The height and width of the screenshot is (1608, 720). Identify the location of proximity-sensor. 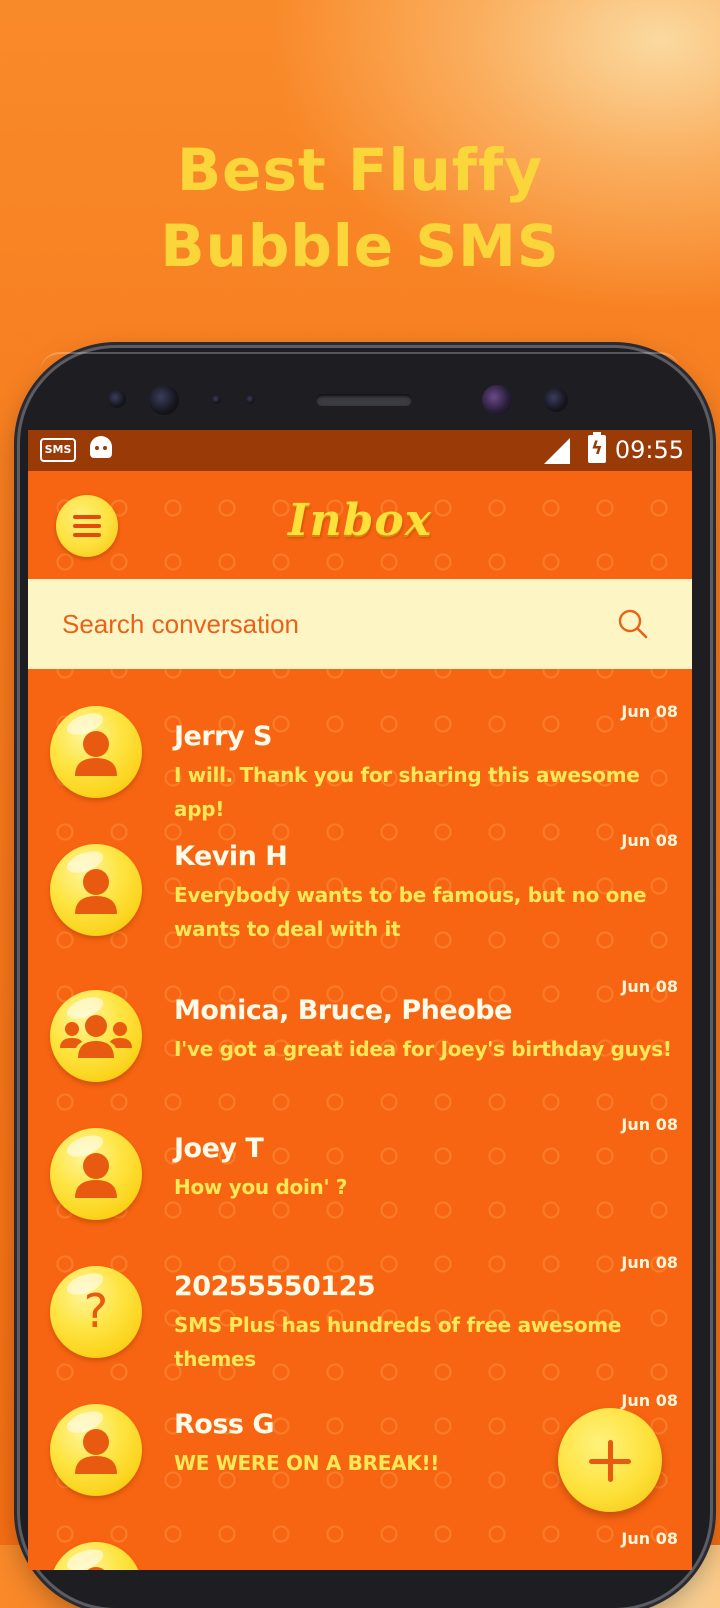
(556, 400).